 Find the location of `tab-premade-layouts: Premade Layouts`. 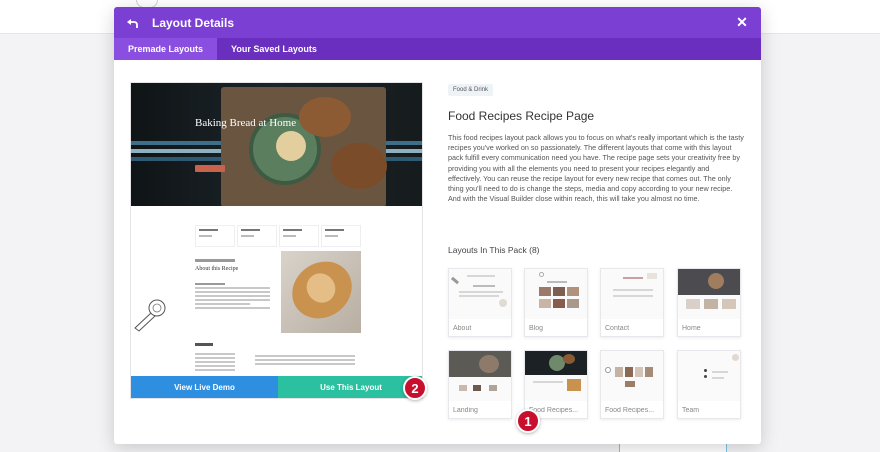

tab-premade-layouts: Premade Layouts is located at coordinates (166, 49).